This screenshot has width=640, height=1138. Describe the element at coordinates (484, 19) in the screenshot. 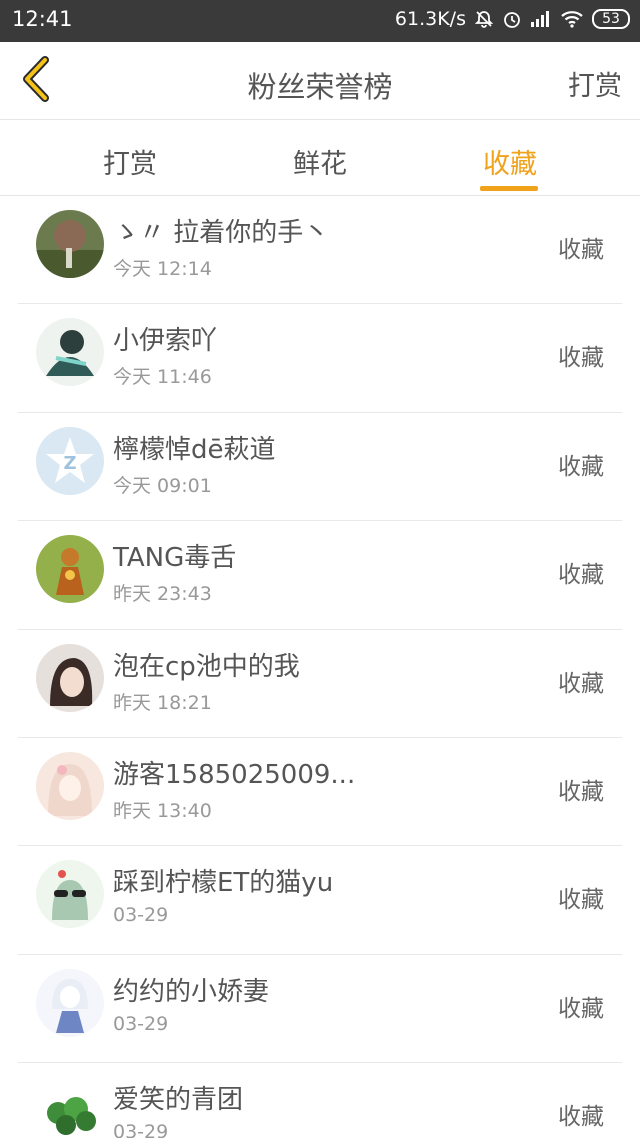

I see `mute-bell-icon` at that location.